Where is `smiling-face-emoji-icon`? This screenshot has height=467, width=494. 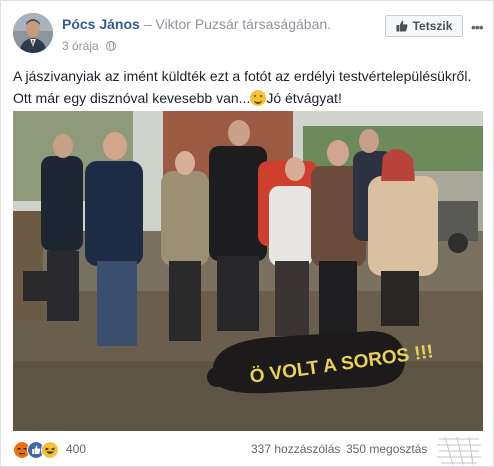 smiling-face-emoji-icon is located at coordinates (258, 98).